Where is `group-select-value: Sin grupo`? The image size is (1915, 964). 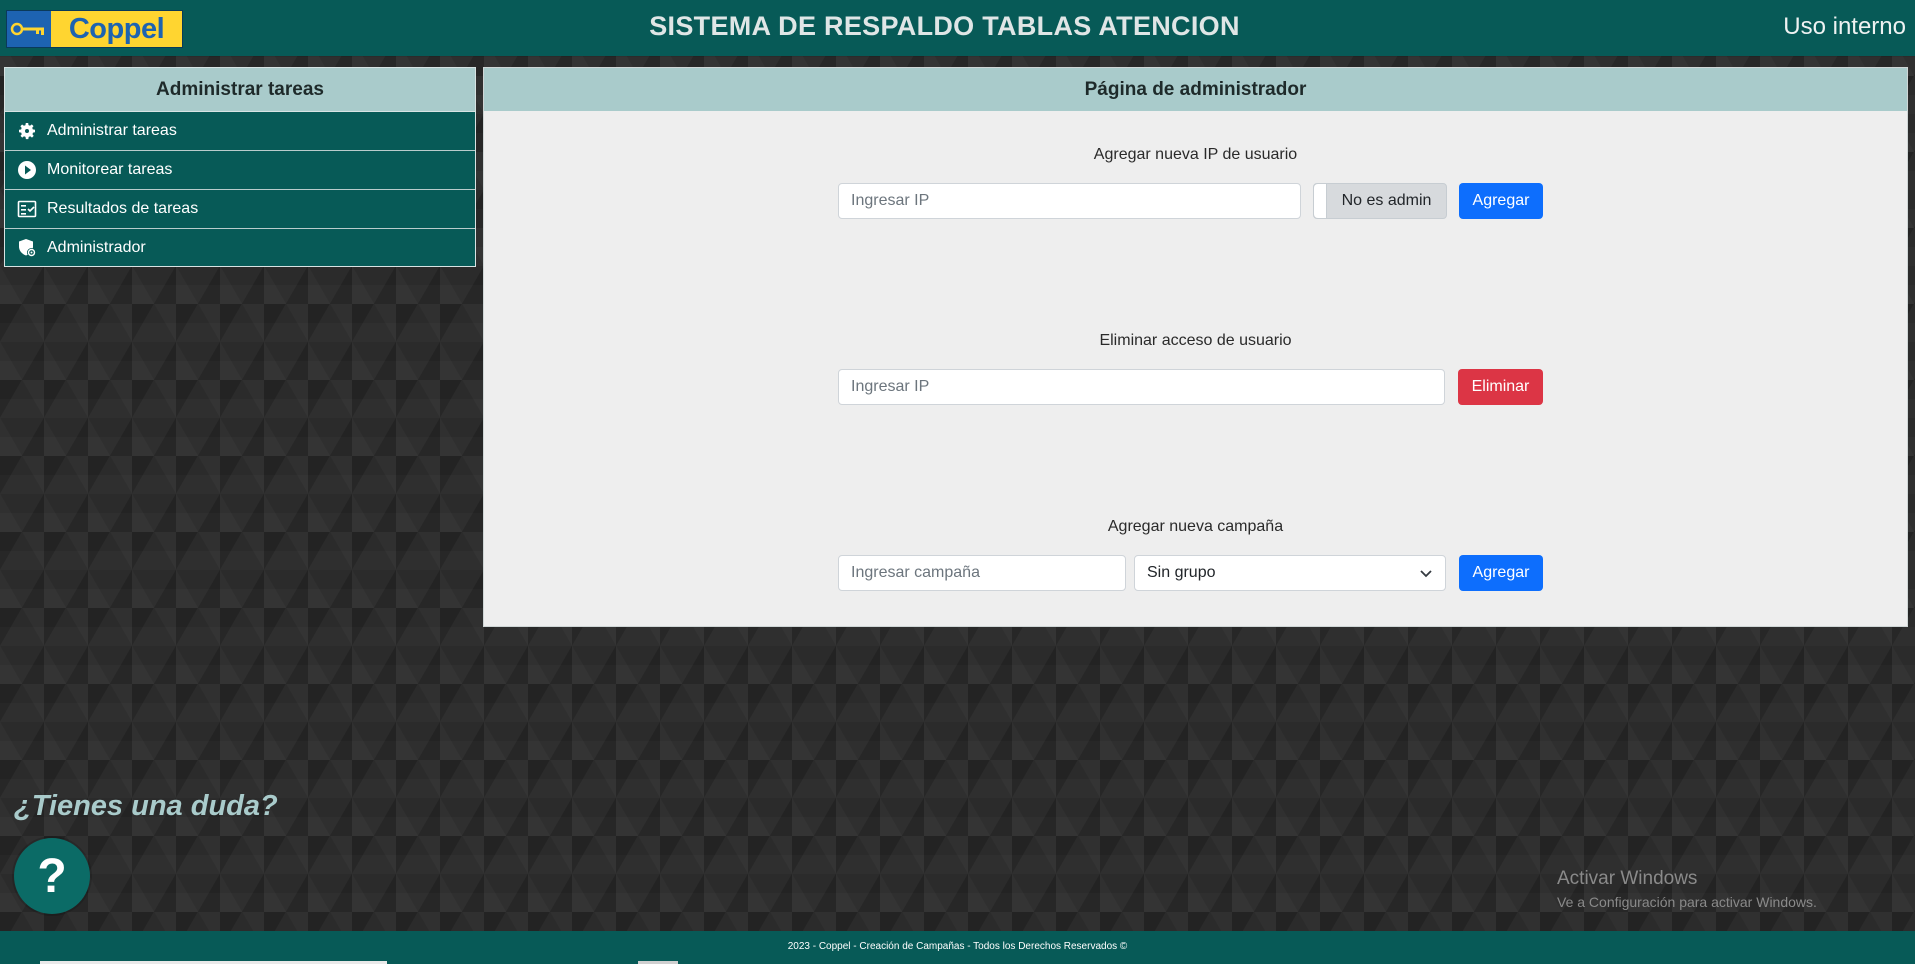
group-select-value: Sin grupo is located at coordinates (1181, 572).